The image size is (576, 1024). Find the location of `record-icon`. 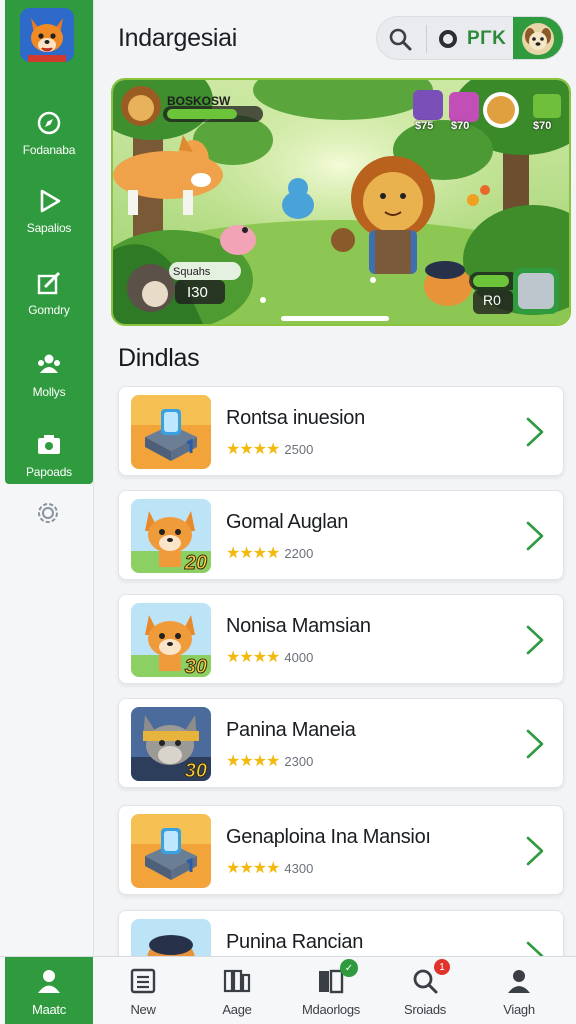

record-icon is located at coordinates (448, 39).